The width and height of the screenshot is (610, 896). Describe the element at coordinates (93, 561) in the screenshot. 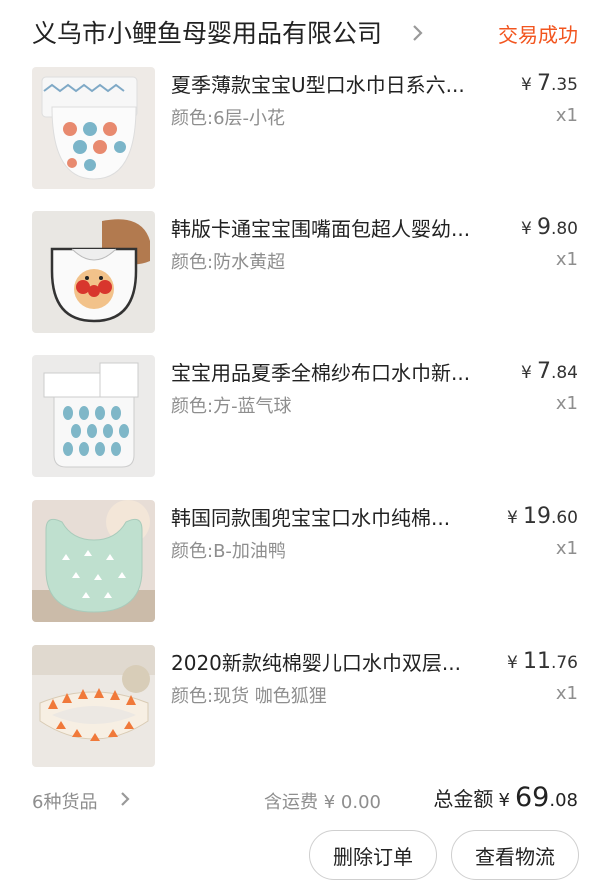

I see `duck-bib-image` at that location.